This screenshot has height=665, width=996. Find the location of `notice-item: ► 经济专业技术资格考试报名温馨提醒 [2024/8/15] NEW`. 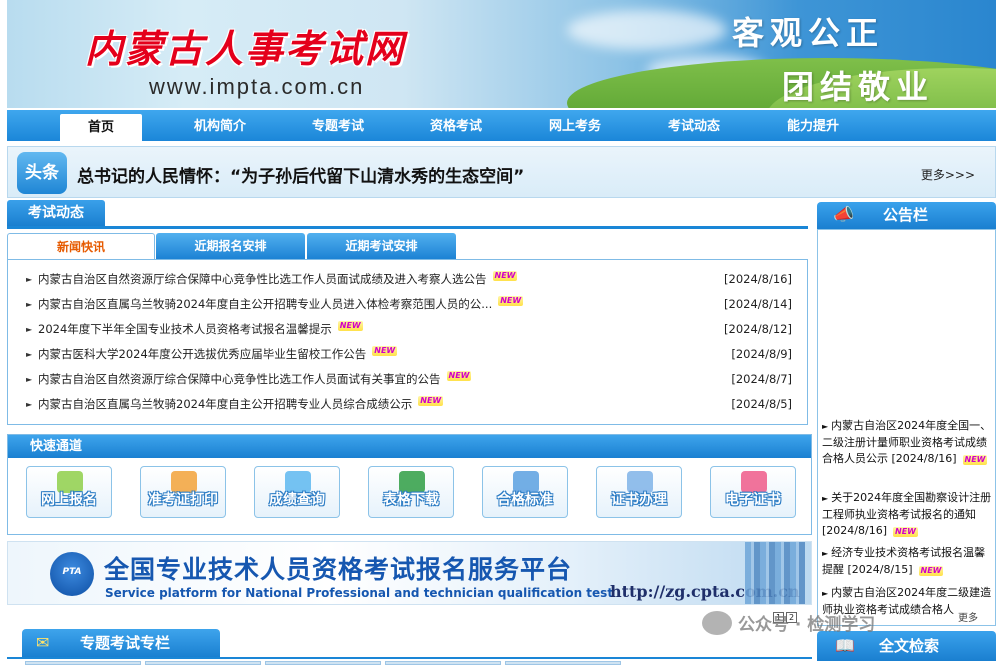

notice-item: ► 经济专业技术资格考试报名温馨提醒 [2024/8/15] NEW is located at coordinates (908, 561).